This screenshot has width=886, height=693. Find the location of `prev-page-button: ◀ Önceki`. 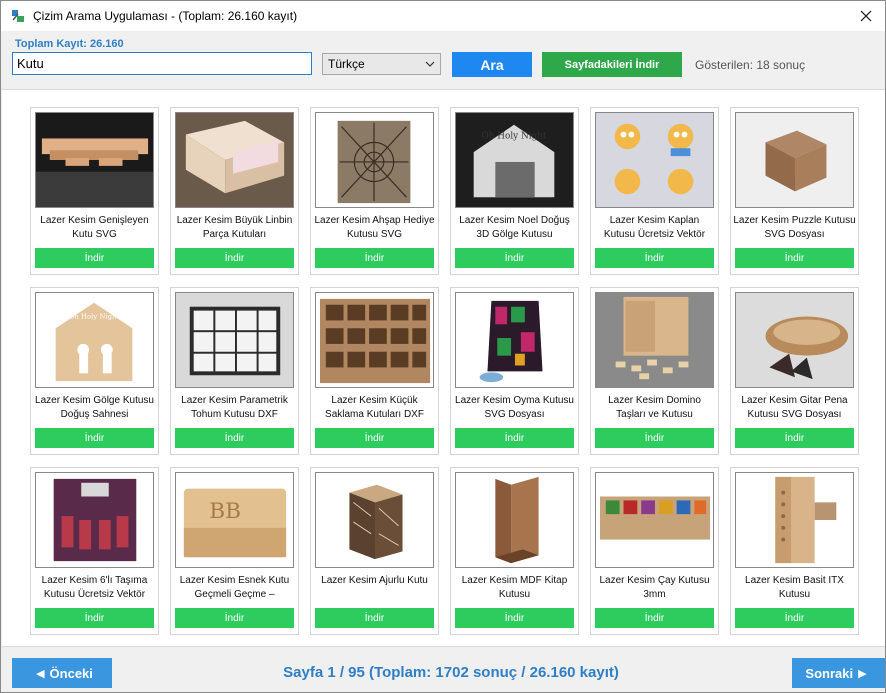

prev-page-button: ◀ Önceki is located at coordinates (62, 673).